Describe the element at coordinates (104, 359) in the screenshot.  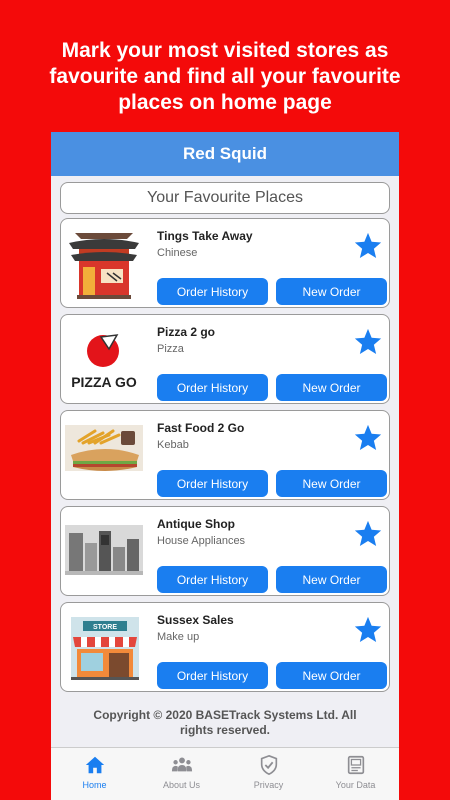
I see `pizza-go-logo-image: PIZZA GO` at that location.